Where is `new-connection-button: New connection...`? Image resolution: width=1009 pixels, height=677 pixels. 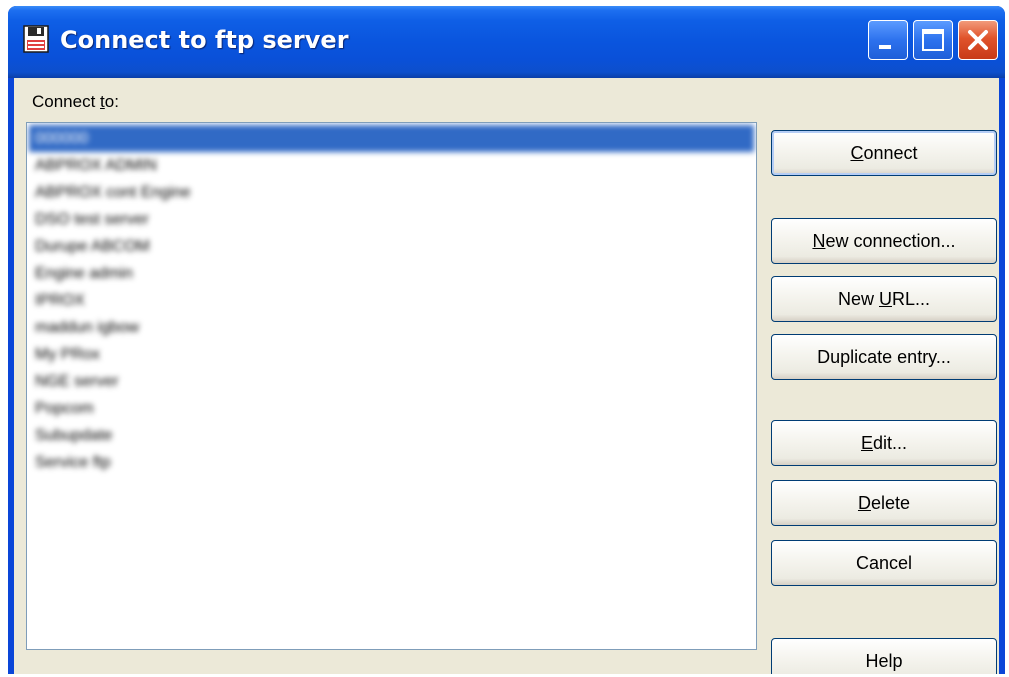 new-connection-button: New connection... is located at coordinates (884, 241).